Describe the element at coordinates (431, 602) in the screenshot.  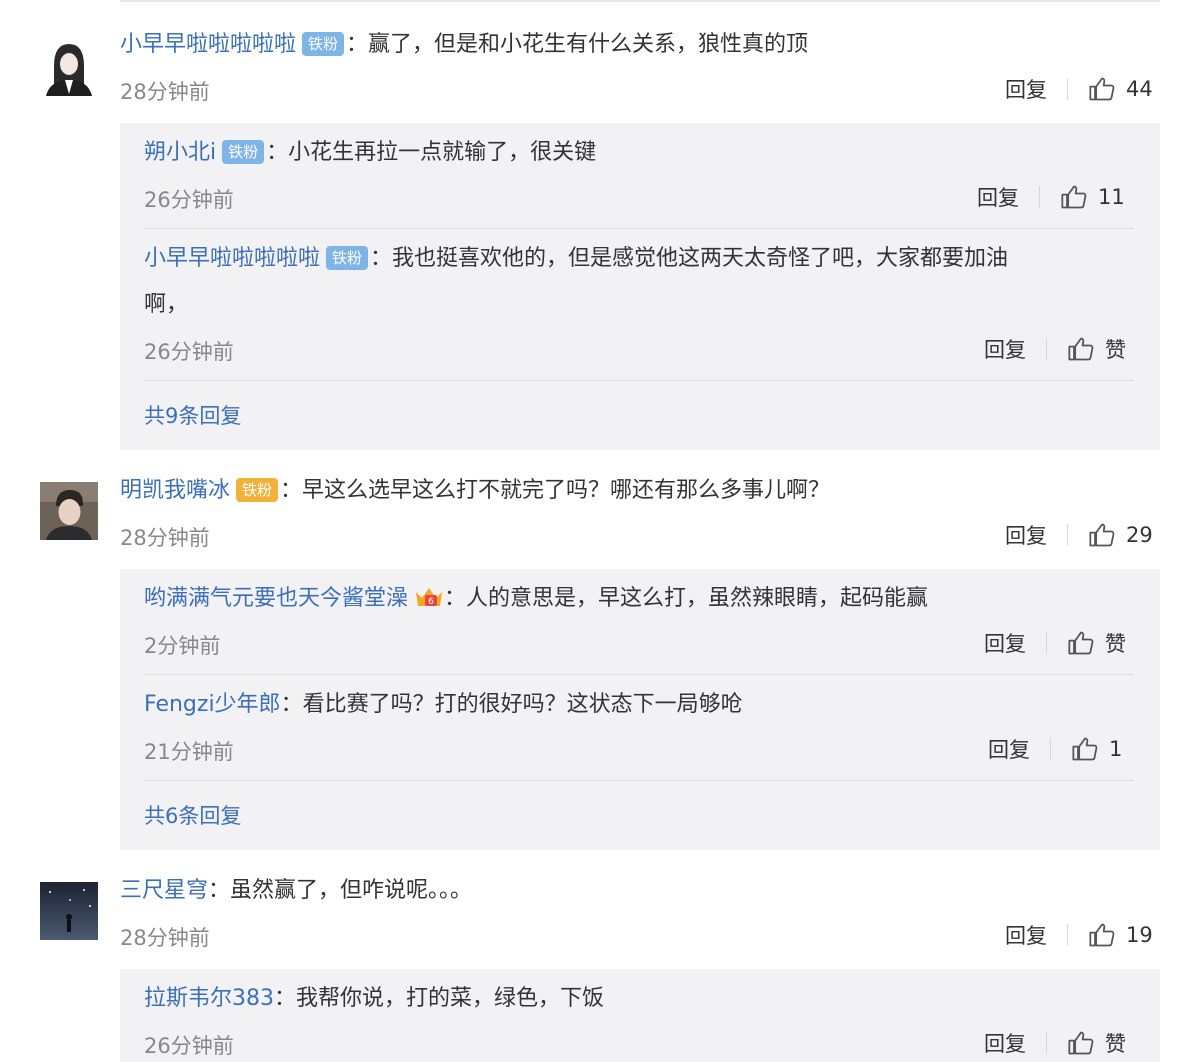
I see `svg-text: 6` at that location.